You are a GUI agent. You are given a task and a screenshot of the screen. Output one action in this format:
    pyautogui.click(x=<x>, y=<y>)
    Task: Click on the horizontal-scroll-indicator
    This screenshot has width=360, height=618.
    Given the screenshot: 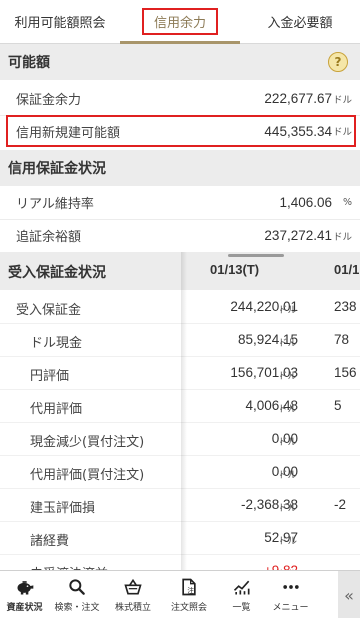 What is the action you would take?
    pyautogui.click(x=256, y=255)
    